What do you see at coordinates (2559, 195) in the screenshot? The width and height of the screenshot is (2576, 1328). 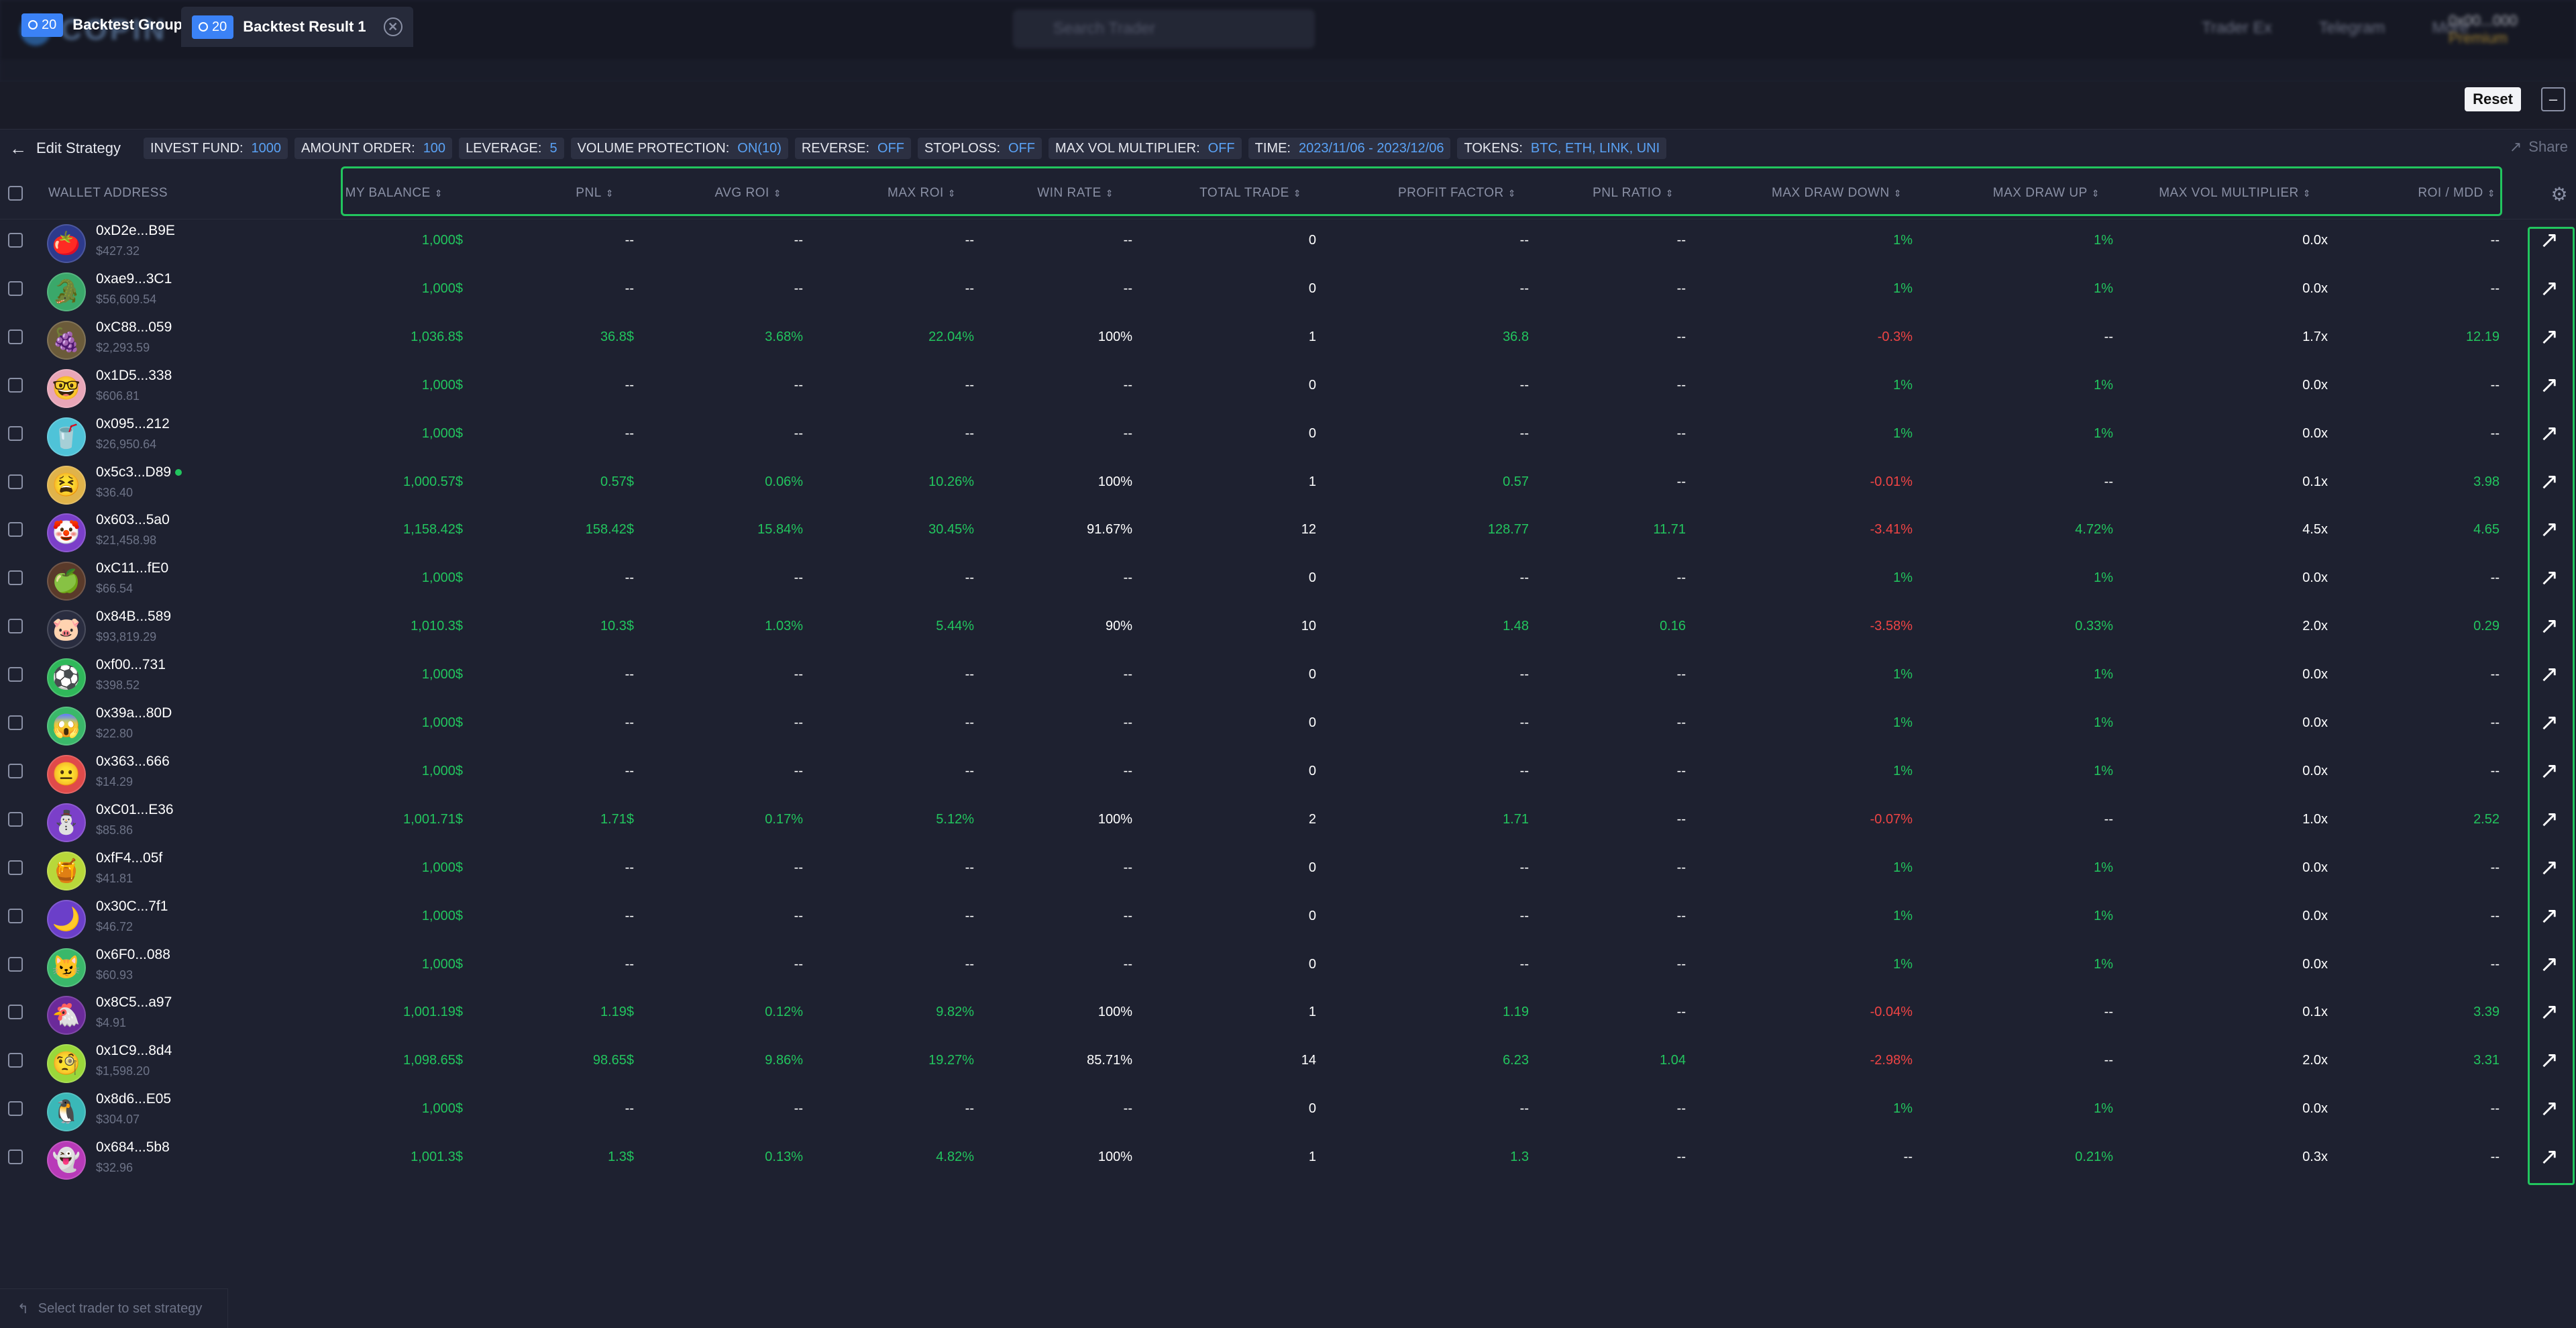 I see `gear-icon: ⚙` at bounding box center [2559, 195].